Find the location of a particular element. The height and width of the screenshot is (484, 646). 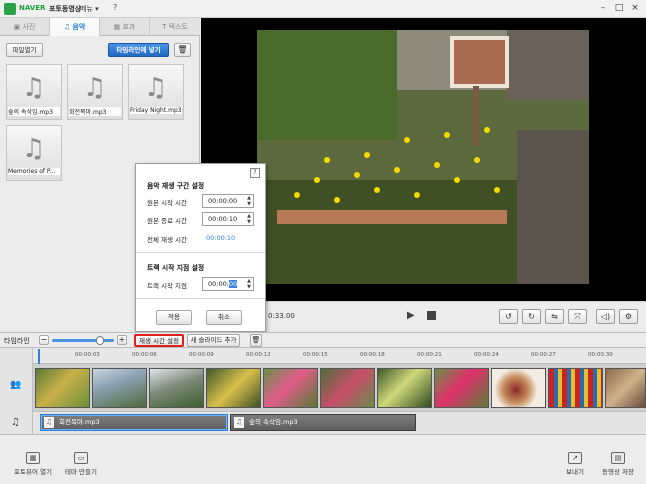

total-duration-label: 전체 재생 시간 is located at coordinates (167, 240).